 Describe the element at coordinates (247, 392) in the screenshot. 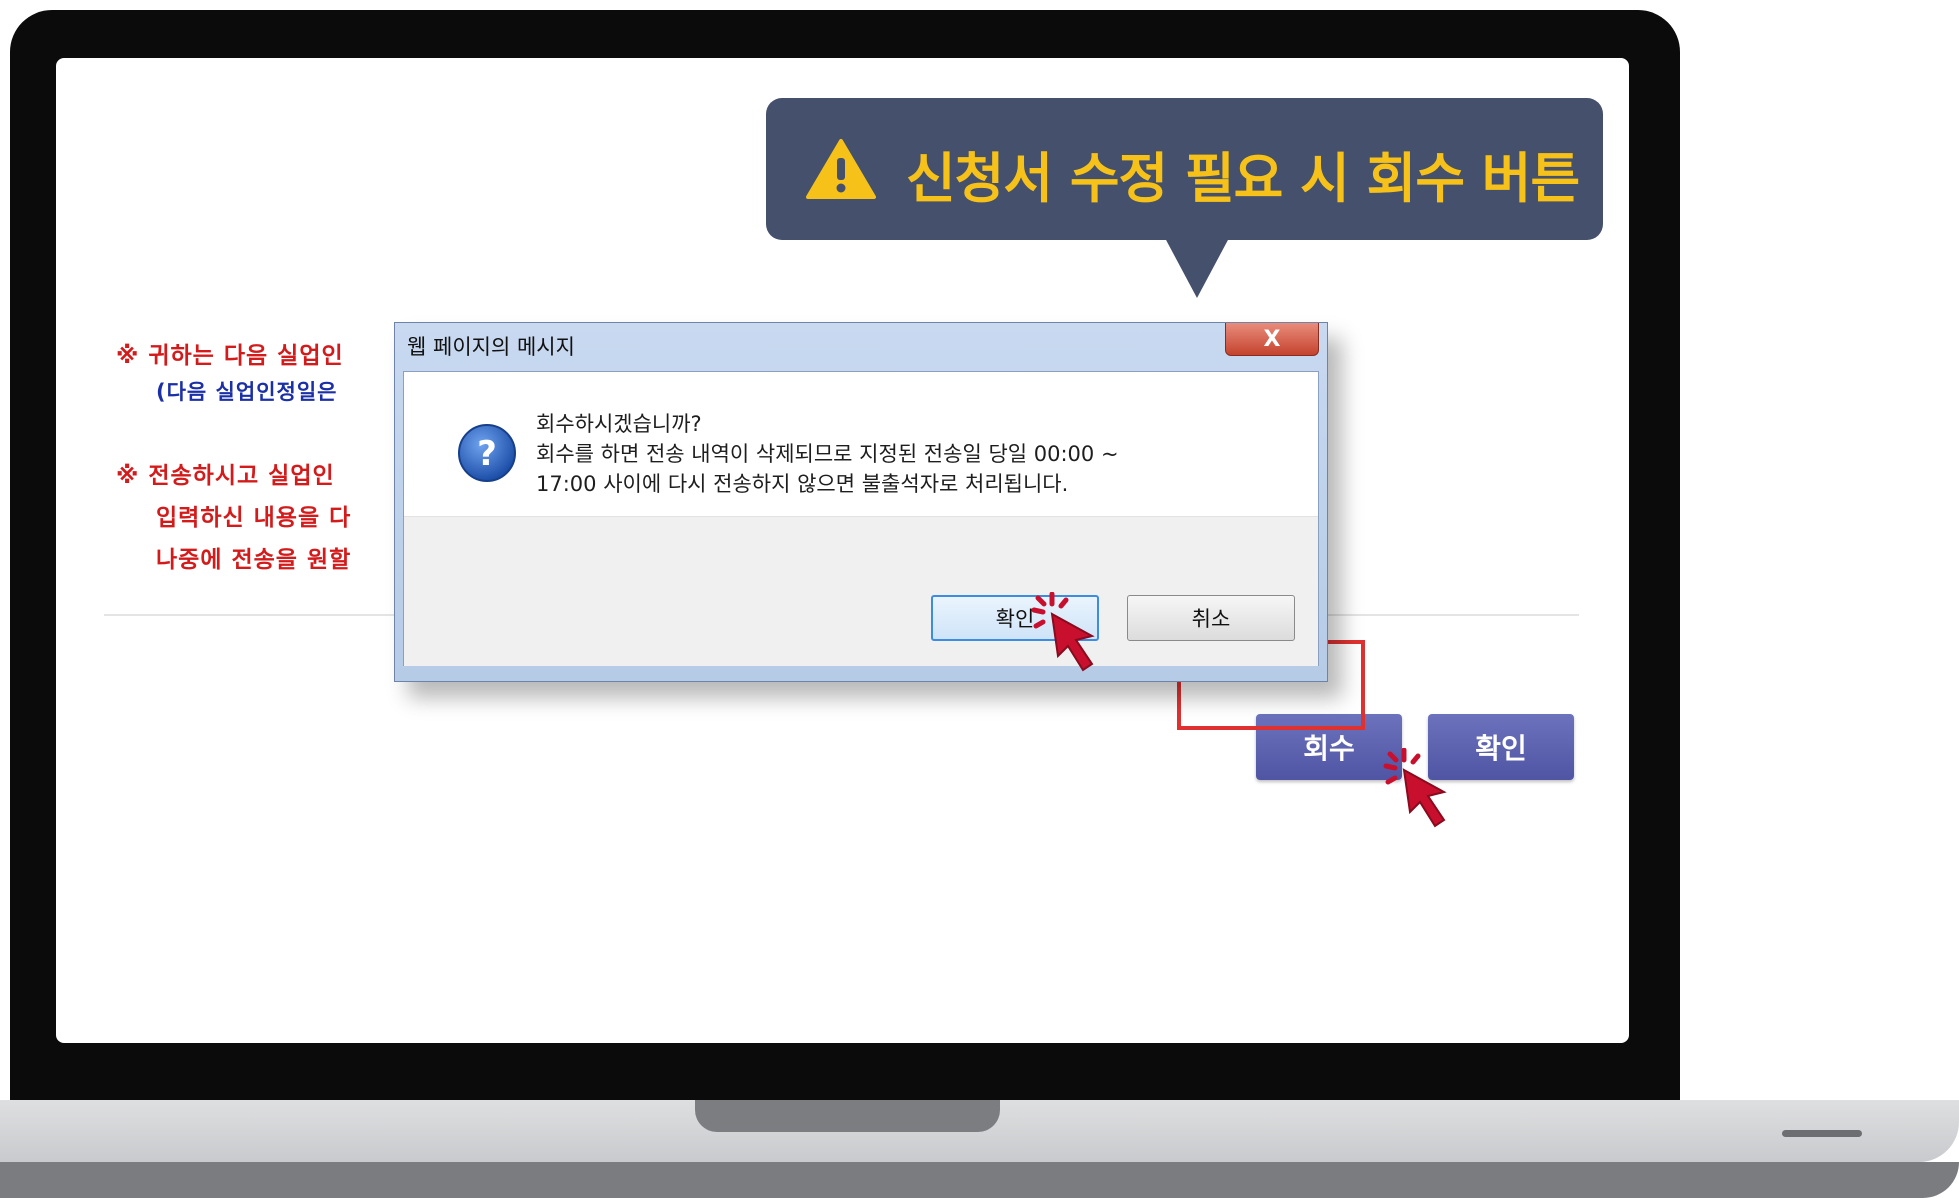

I see `note-line-2: (다음 실업인정일은` at that location.